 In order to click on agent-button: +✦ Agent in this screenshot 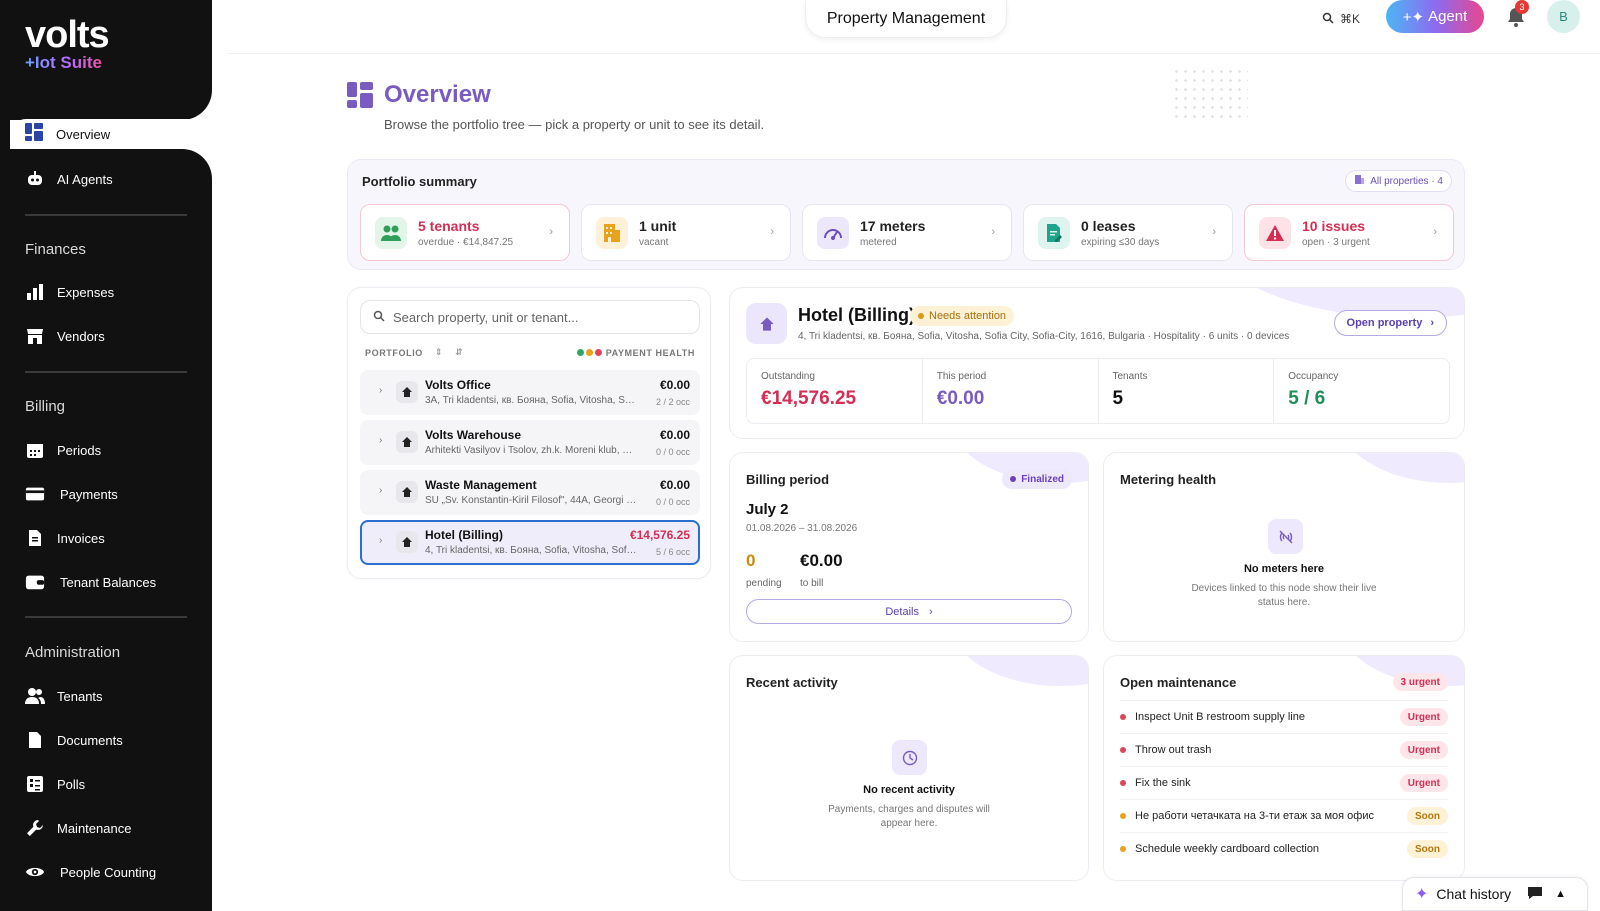, I will do `click(1435, 16)`.